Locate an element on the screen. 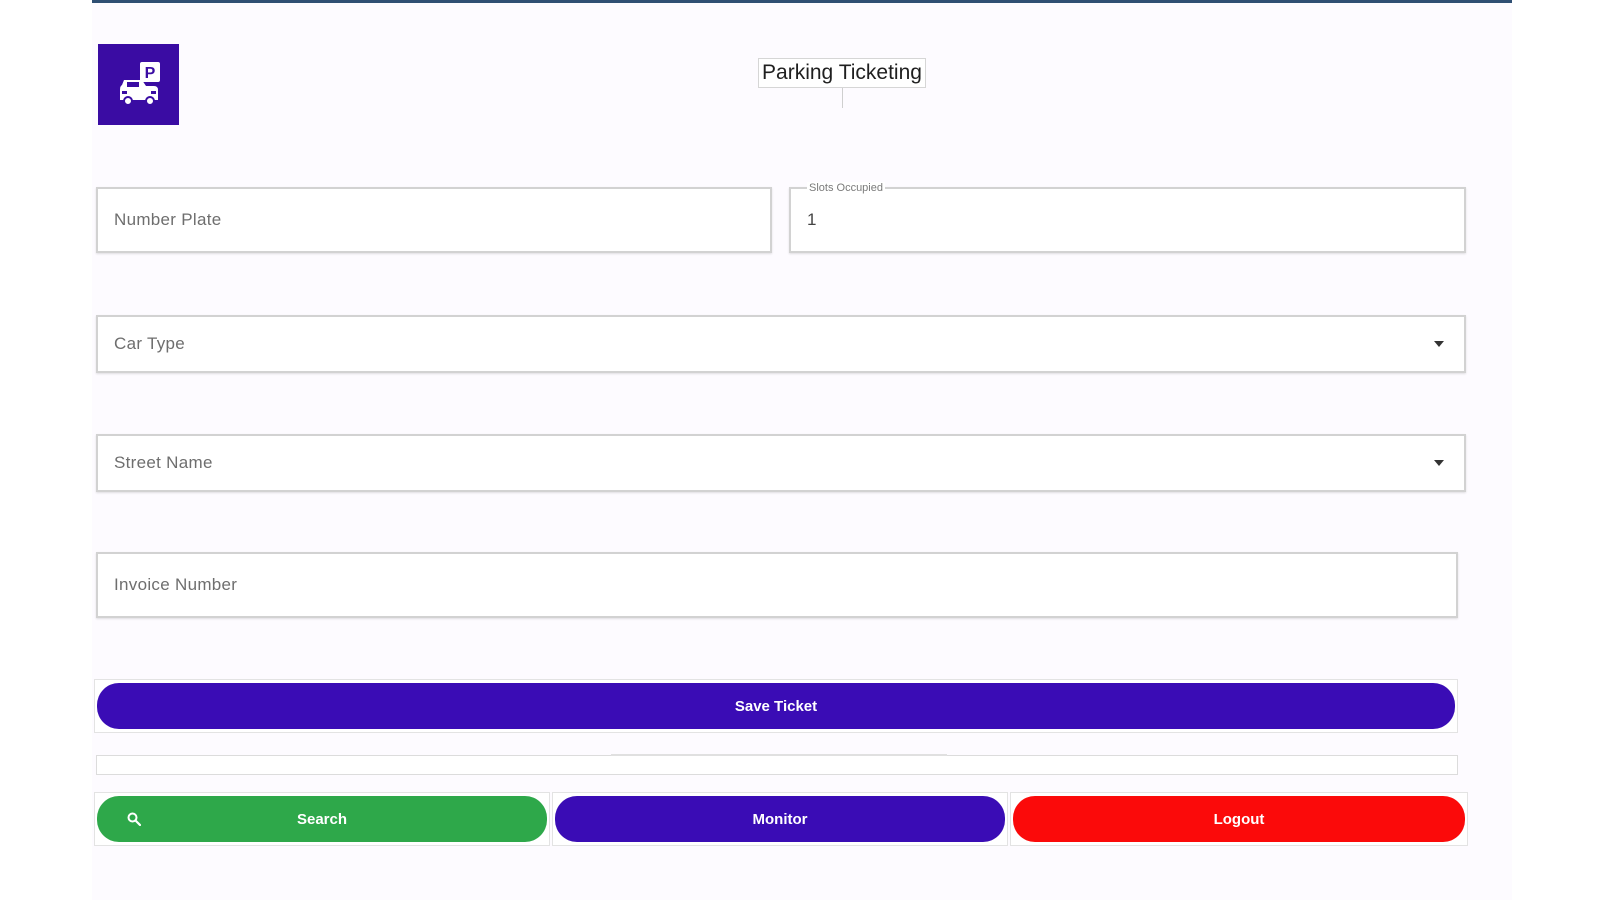 The width and height of the screenshot is (1600, 900). street-name-select: Street Name is located at coordinates (781, 463).